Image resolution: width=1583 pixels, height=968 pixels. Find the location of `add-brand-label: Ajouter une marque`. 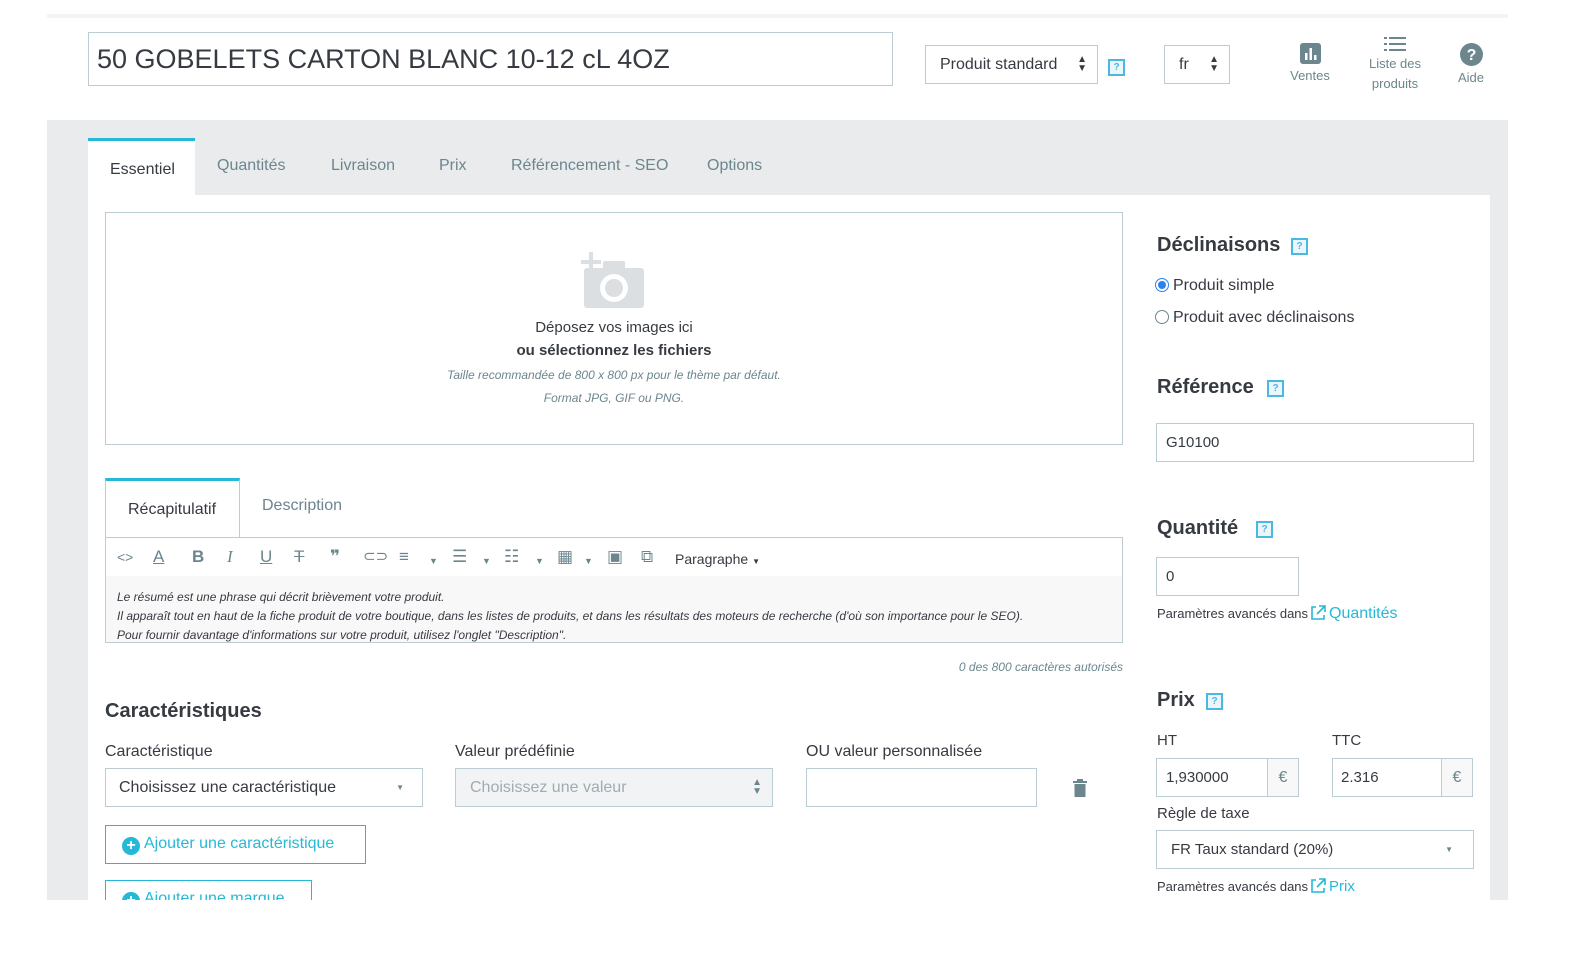

add-brand-label: Ajouter une marque is located at coordinates (214, 895).